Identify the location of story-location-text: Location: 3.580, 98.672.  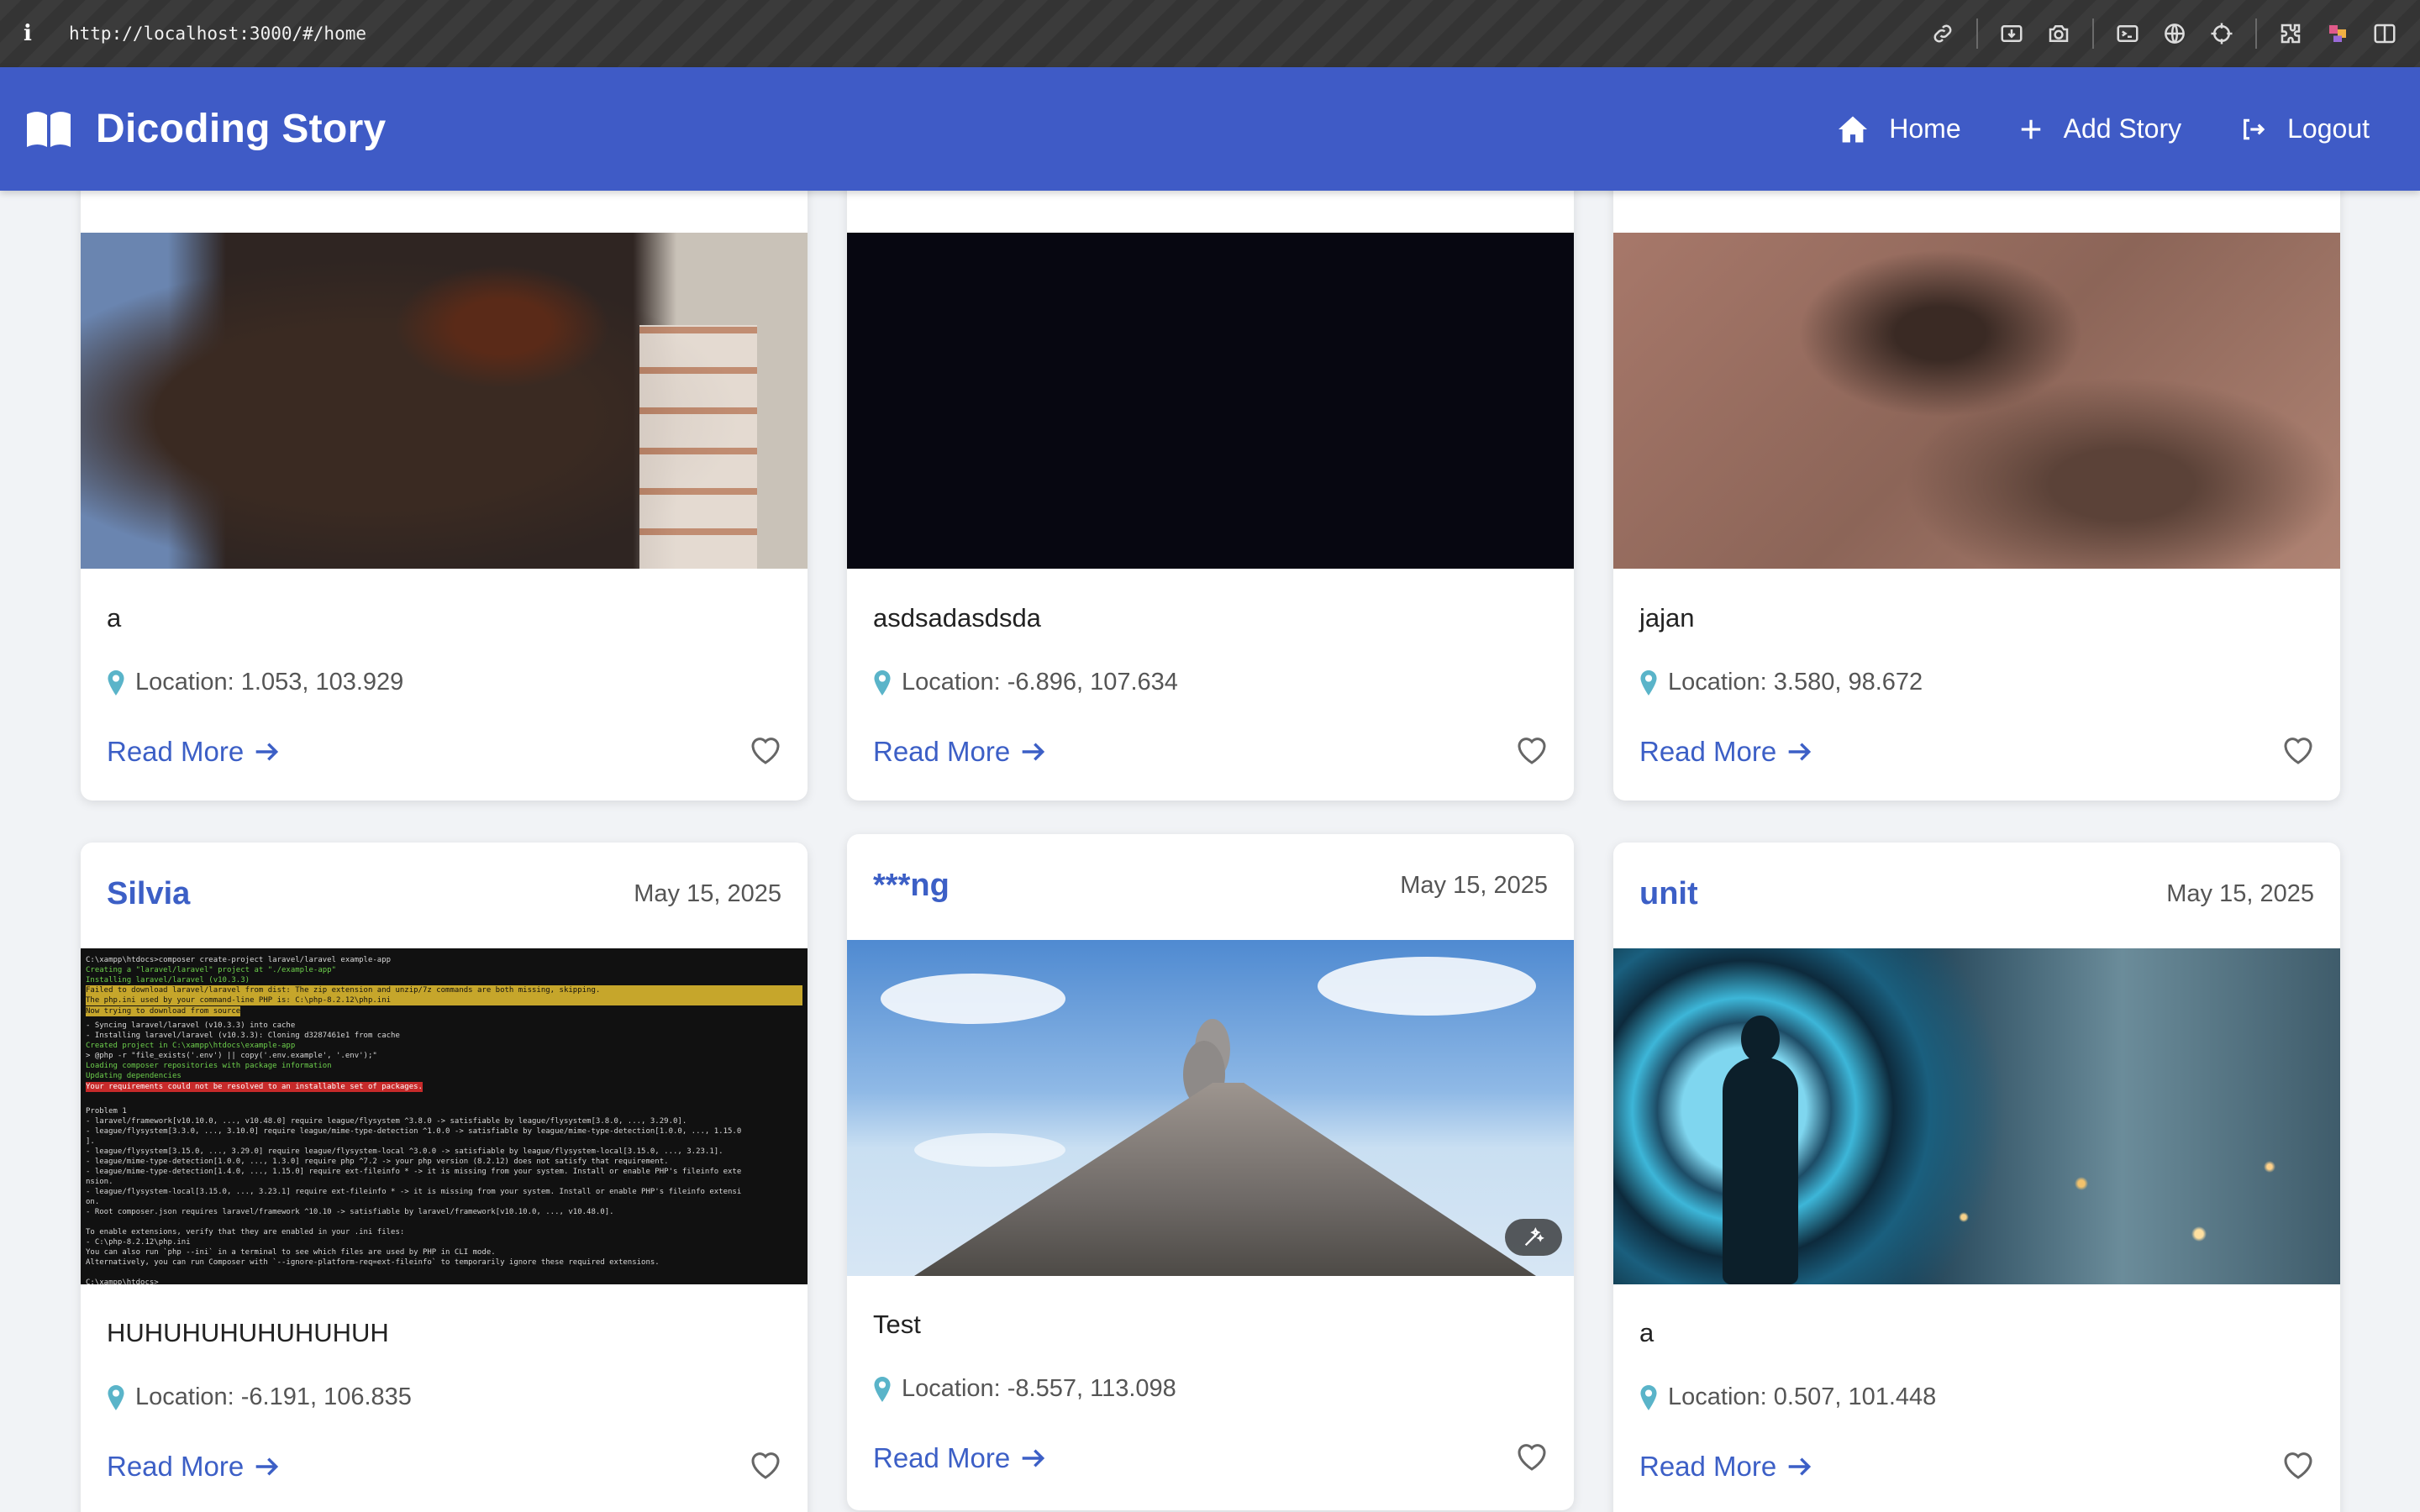
(1796, 682).